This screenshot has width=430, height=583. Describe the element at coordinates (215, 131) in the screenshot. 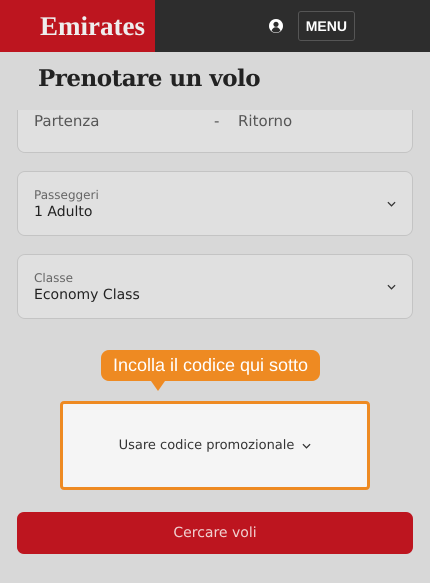

I see `date-field: Partenza - Ritorno` at that location.